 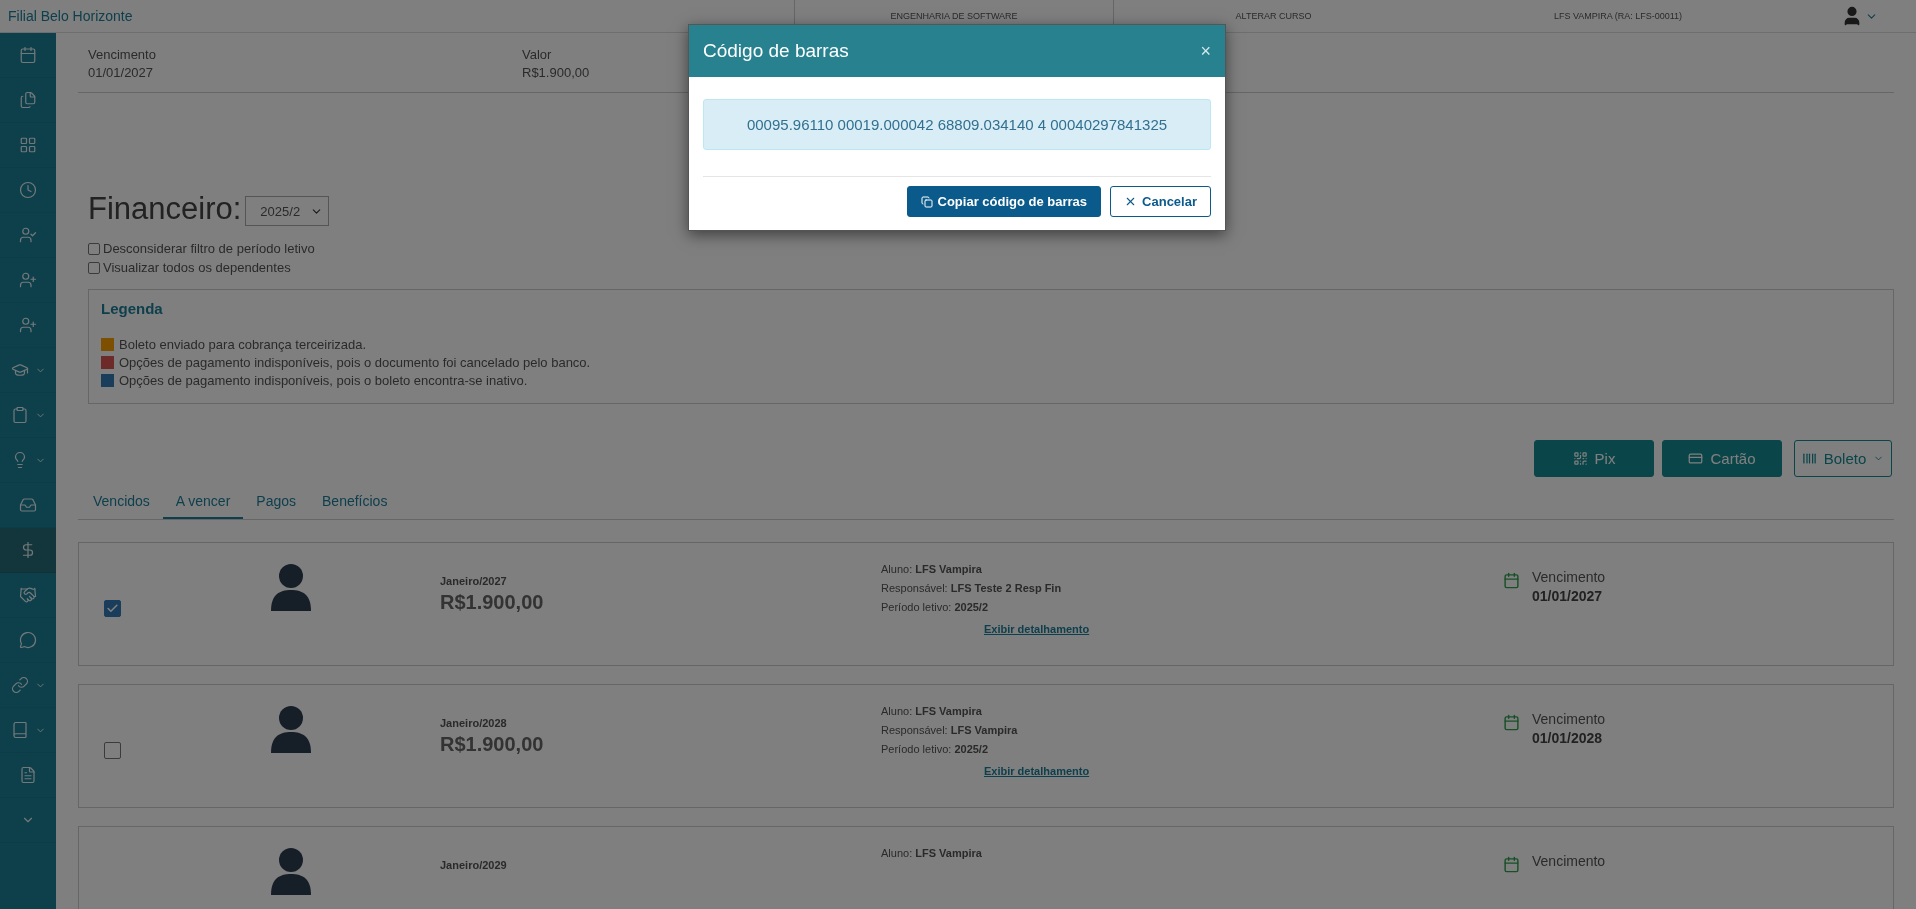 I want to click on handshake-icon, so click(x=28, y=595).